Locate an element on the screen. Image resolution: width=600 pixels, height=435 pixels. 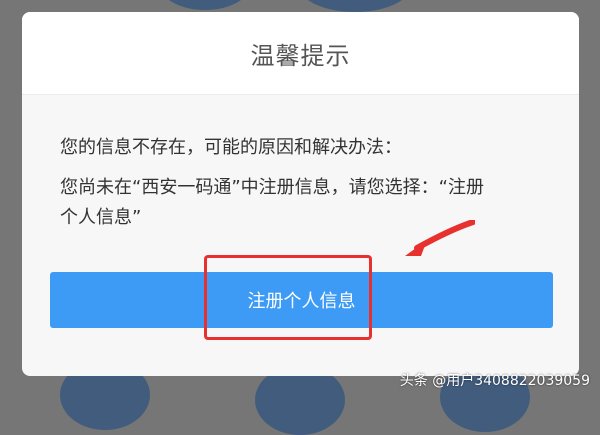
watermark: 头条 @用户3408822039059 is located at coordinates (494, 381).